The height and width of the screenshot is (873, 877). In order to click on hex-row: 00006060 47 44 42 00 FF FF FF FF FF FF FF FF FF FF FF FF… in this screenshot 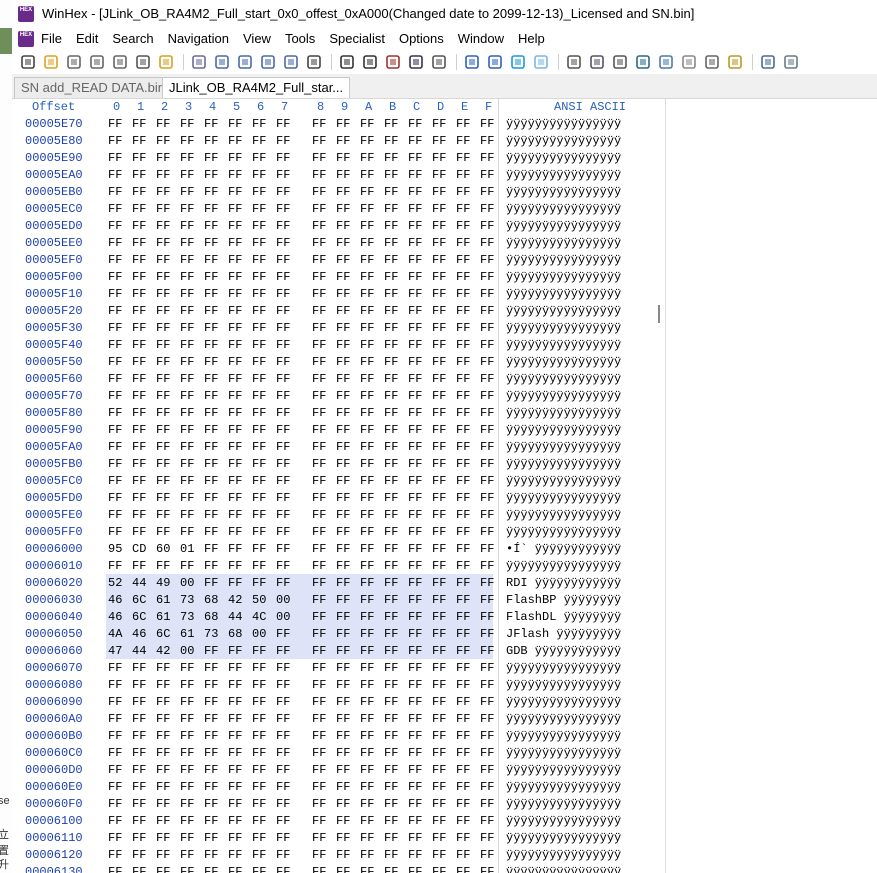, I will do `click(338, 650)`.